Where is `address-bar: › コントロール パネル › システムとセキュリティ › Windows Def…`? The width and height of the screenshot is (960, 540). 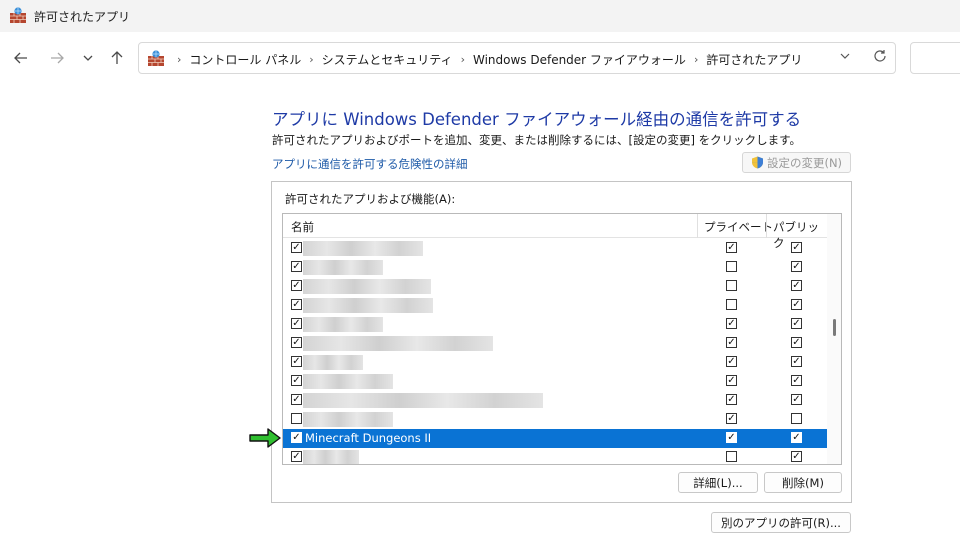 address-bar: › コントロール パネル › システムとセキュリティ › Windows Def… is located at coordinates (517, 58).